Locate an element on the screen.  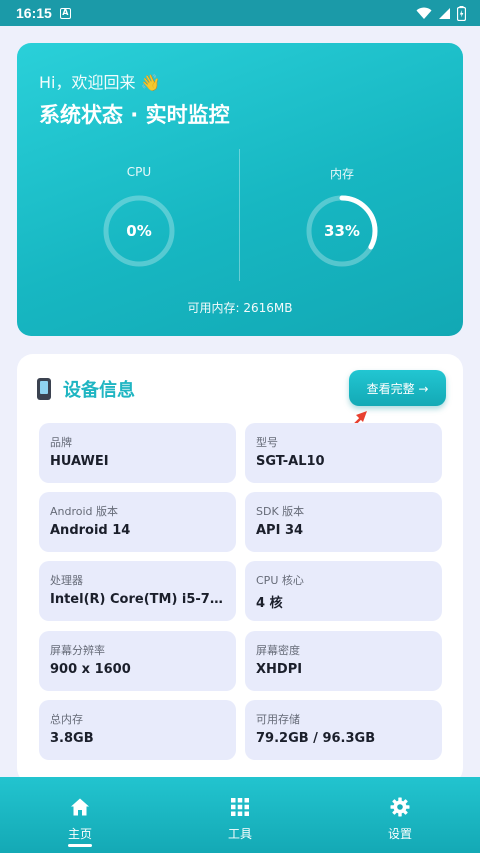
info-label: 屏幕分辨率 is located at coordinates (77, 650).